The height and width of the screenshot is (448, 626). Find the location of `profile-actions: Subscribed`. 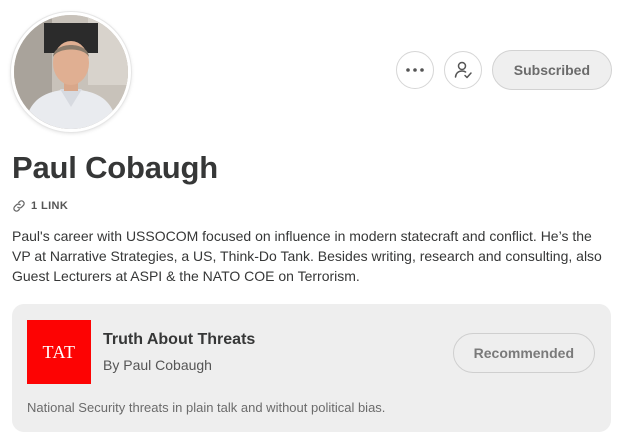

profile-actions: Subscribed is located at coordinates (503, 70).